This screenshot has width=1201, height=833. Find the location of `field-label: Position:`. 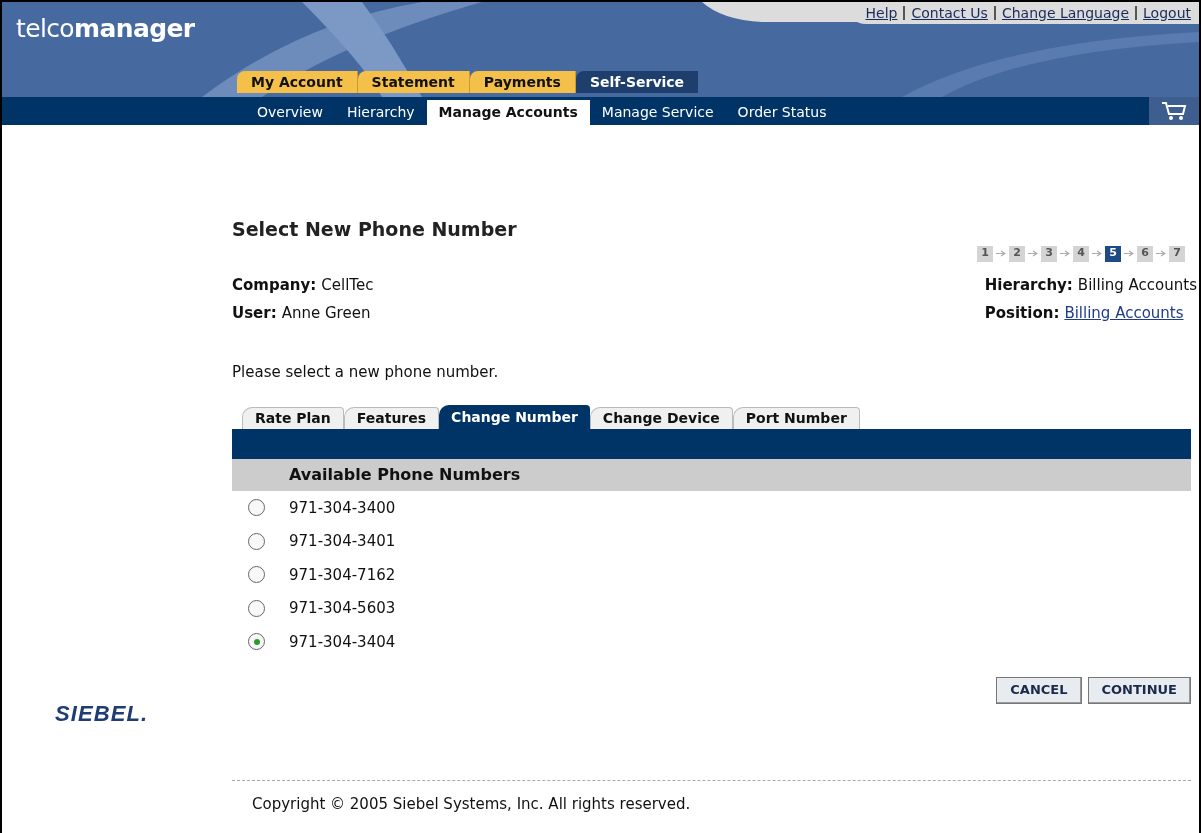

field-label: Position: is located at coordinates (1022, 313).